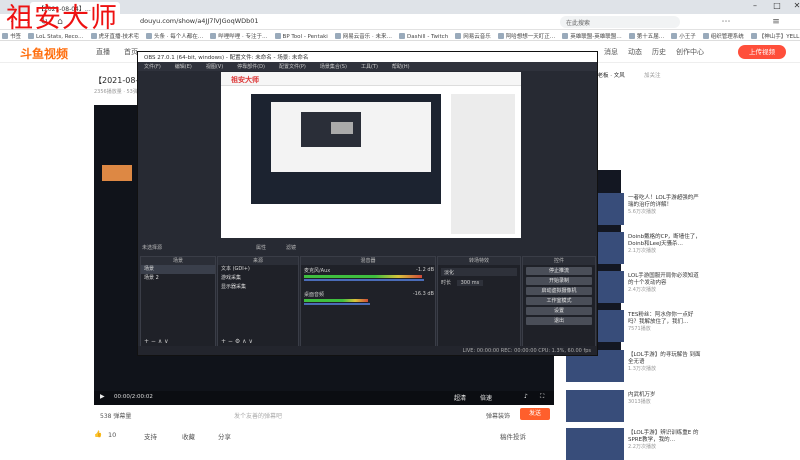 The width and height of the screenshot is (800, 460). What do you see at coordinates (479, 272) in the screenshot?
I see `transition-select: 淡化` at bounding box center [479, 272].